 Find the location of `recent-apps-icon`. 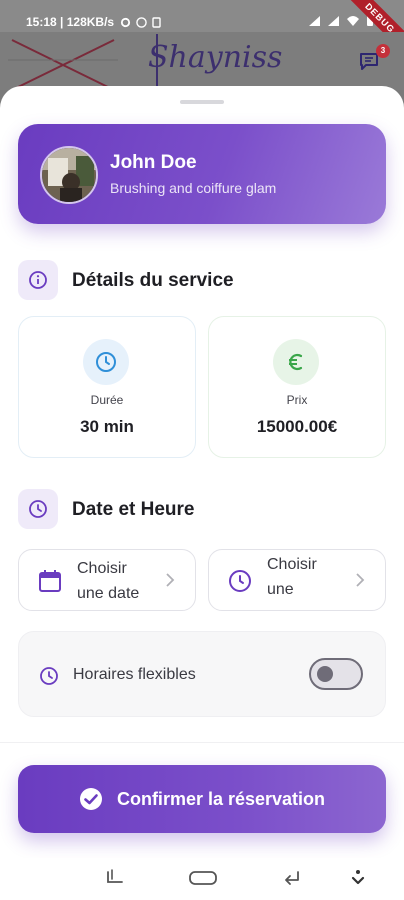

recent-apps-icon is located at coordinates (116, 878).